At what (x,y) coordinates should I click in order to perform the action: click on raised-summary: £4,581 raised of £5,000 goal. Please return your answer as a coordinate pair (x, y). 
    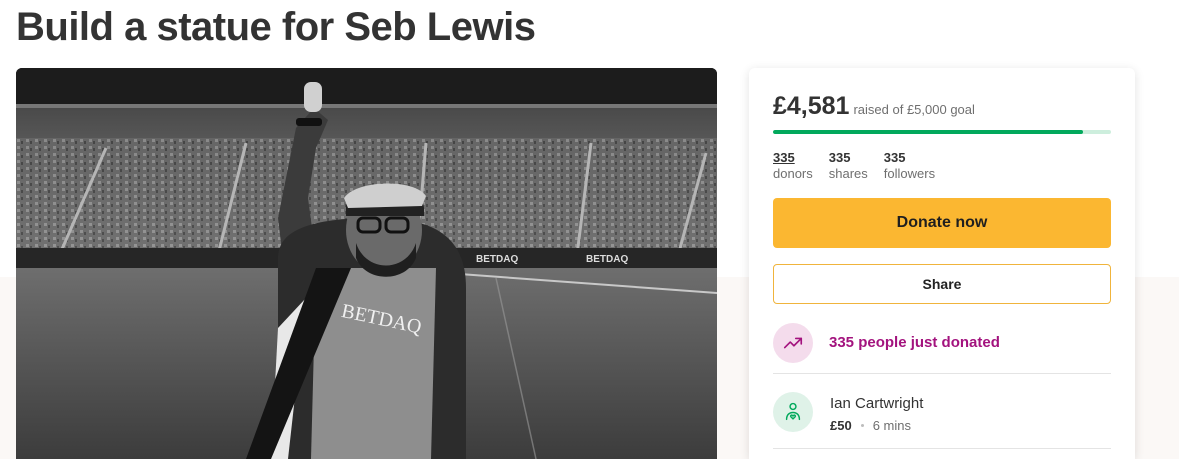
    Looking at the image, I should click on (874, 106).